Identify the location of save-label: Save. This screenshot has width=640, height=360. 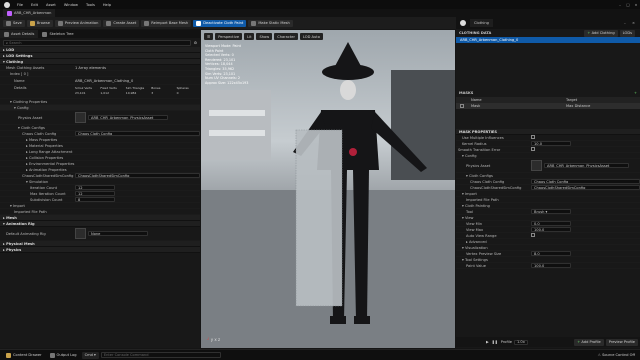
(17, 23).